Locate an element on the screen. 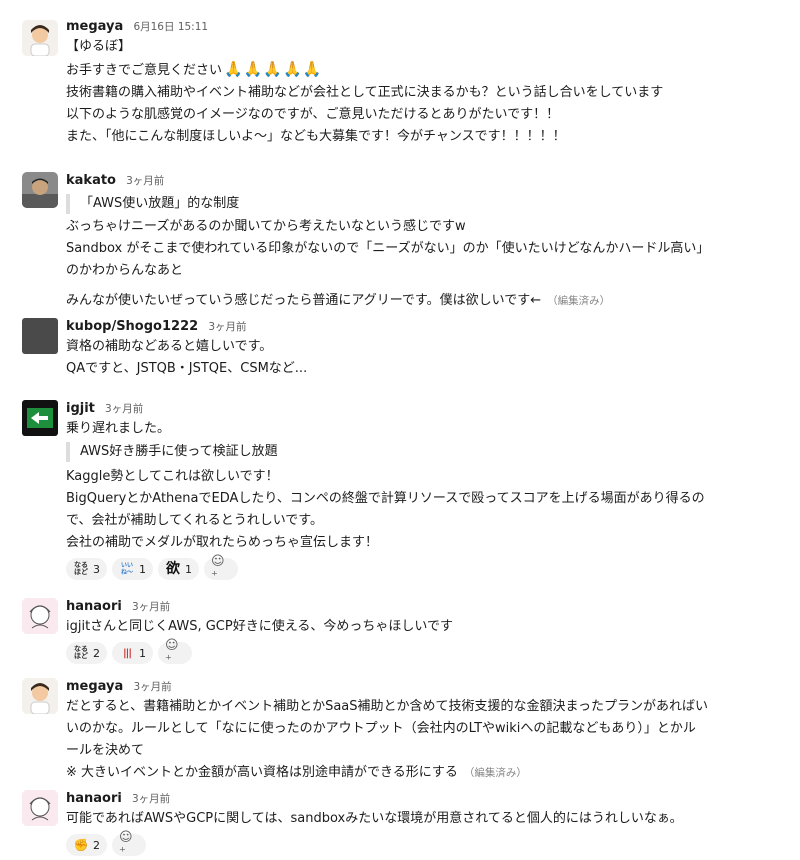  username: kakato is located at coordinates (91, 180).